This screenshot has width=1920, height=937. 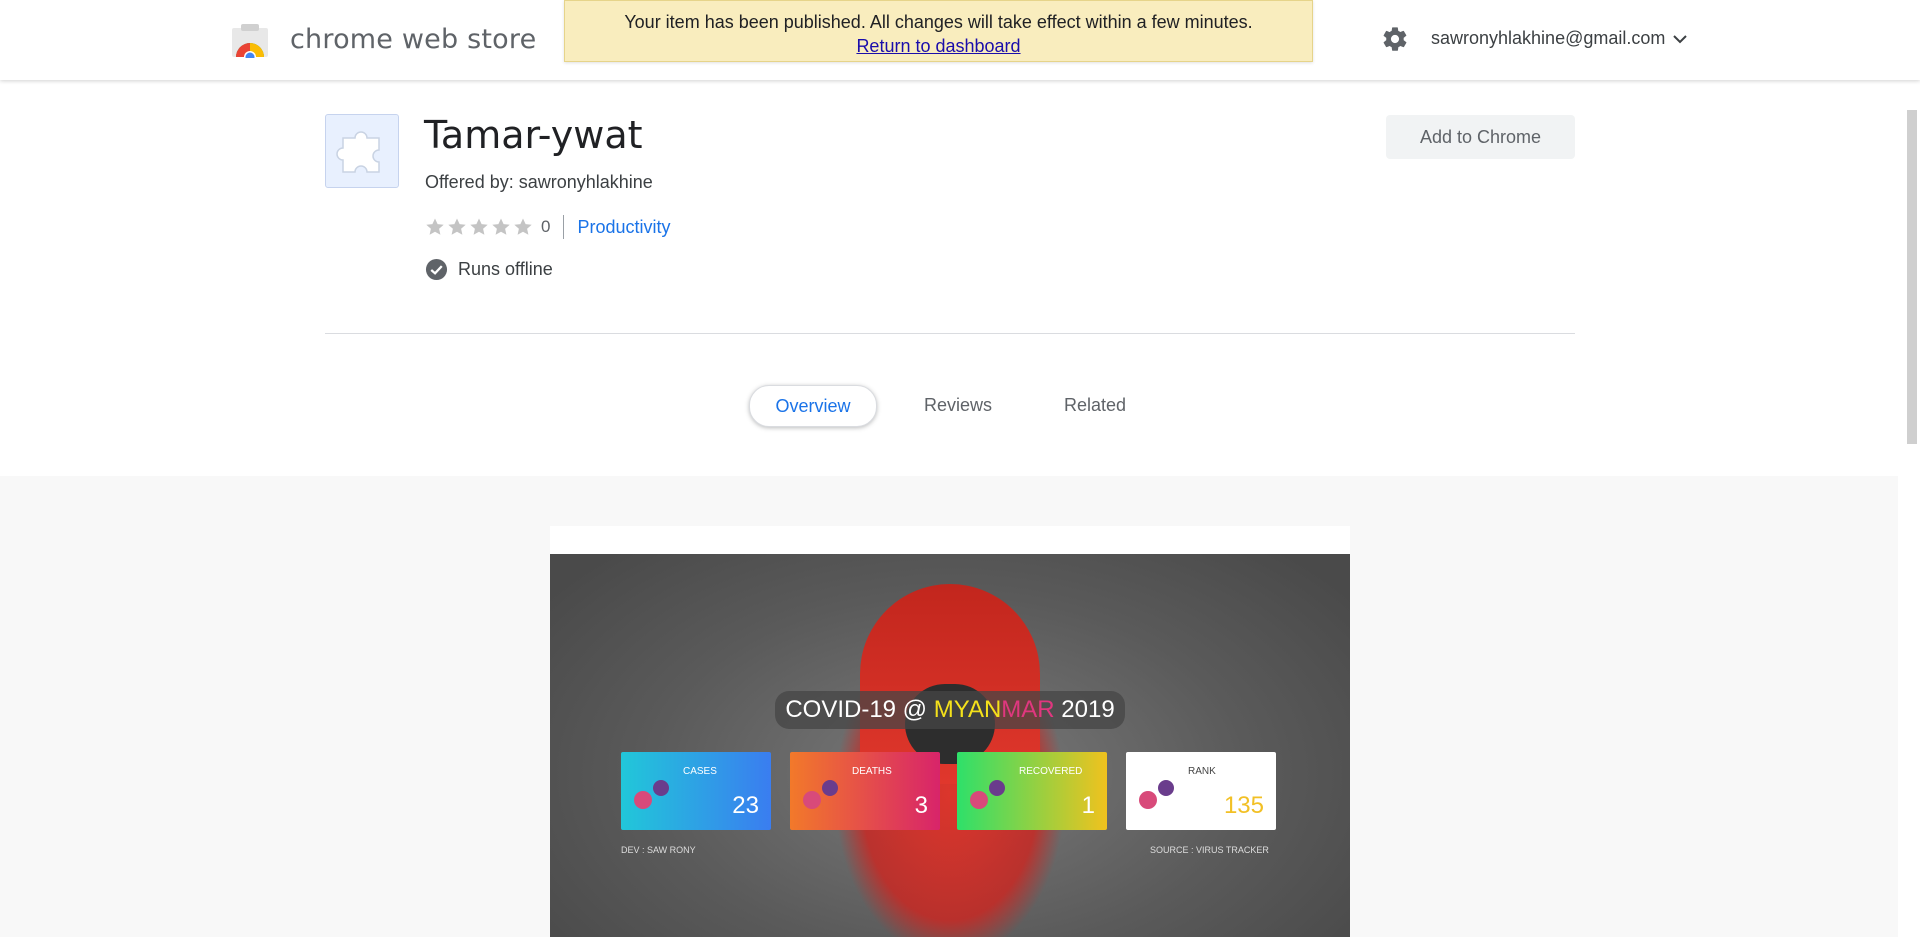 What do you see at coordinates (958, 405) in the screenshot?
I see `tab-reviews: Reviews` at bounding box center [958, 405].